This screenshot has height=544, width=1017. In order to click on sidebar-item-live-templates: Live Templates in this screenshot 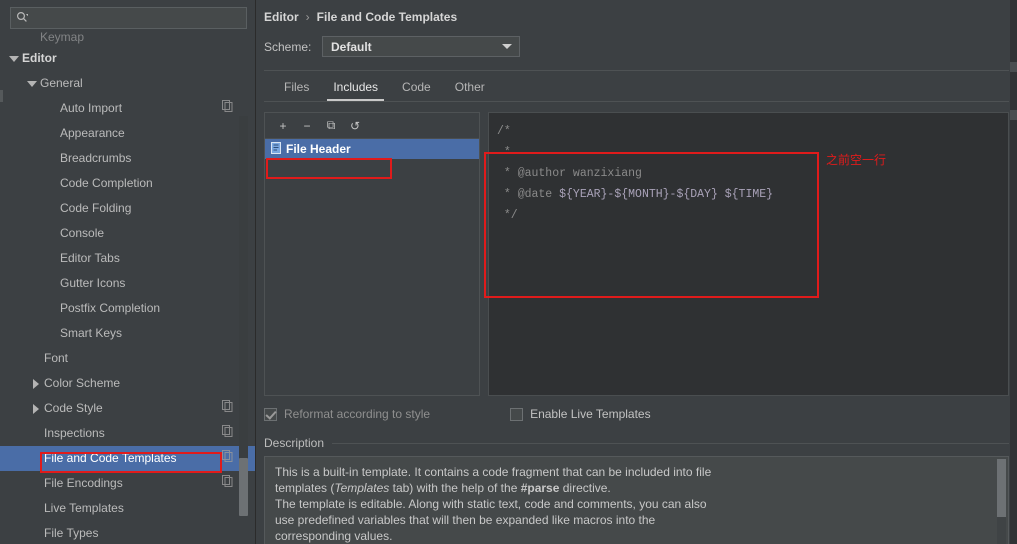, I will do `click(127, 508)`.